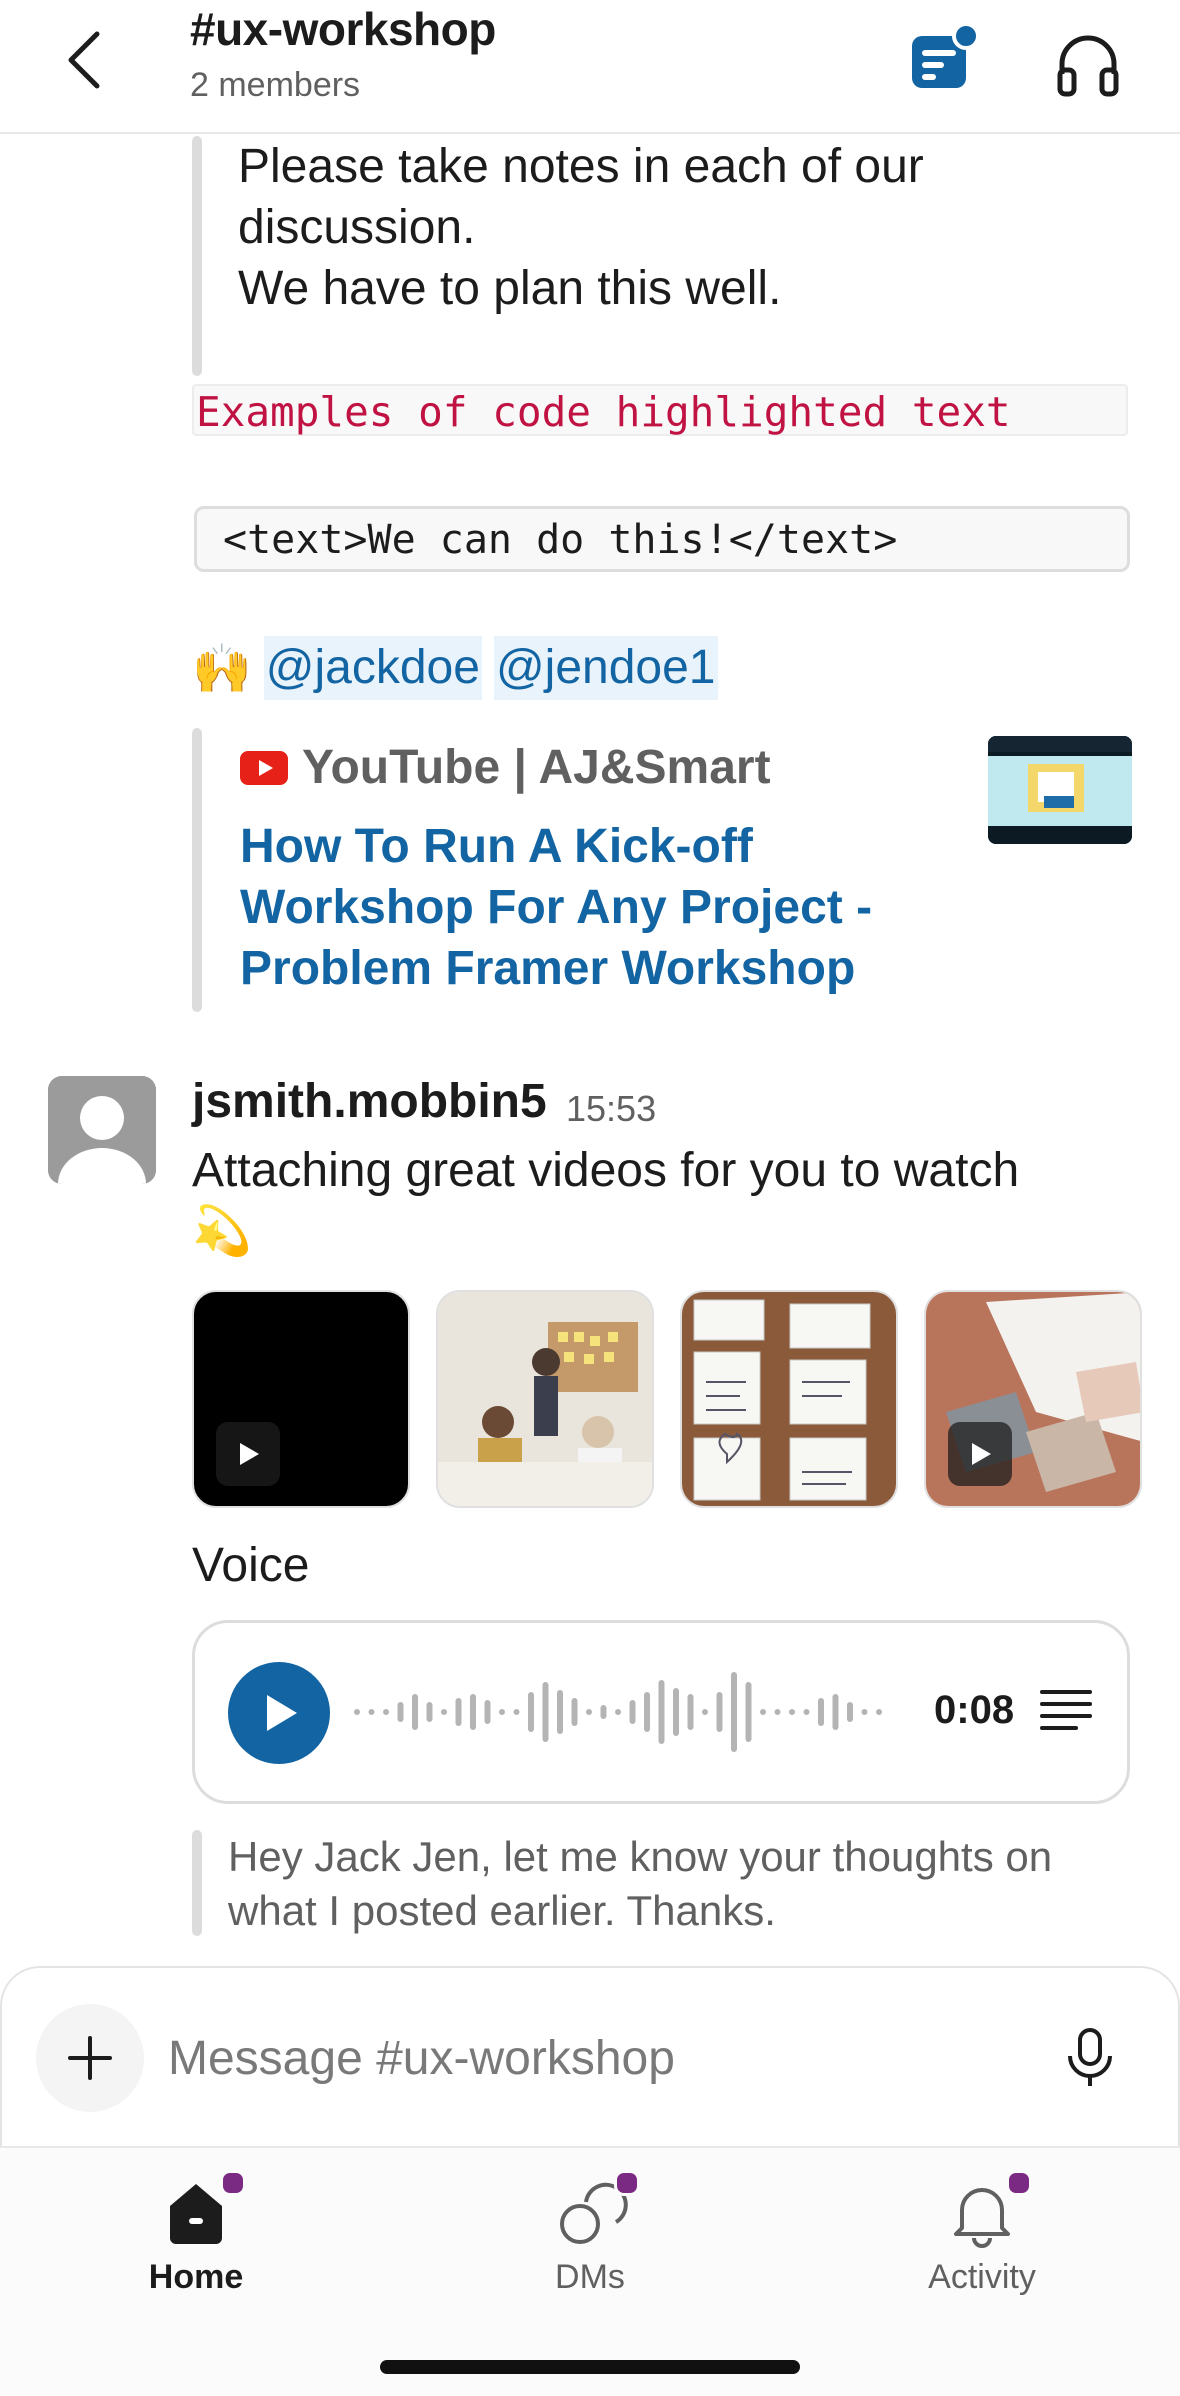  I want to click on microphone-icon, so click(1090, 2057).